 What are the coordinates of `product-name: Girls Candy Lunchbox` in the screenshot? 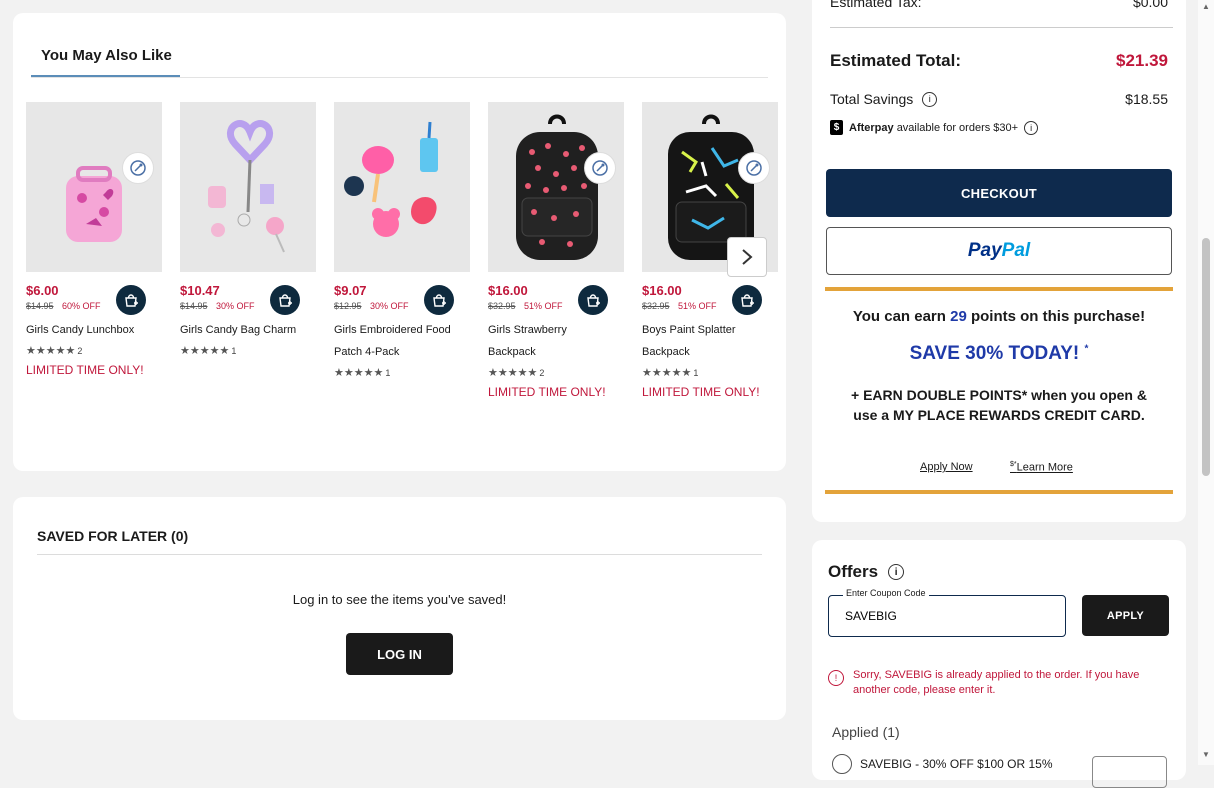 It's located at (94, 330).